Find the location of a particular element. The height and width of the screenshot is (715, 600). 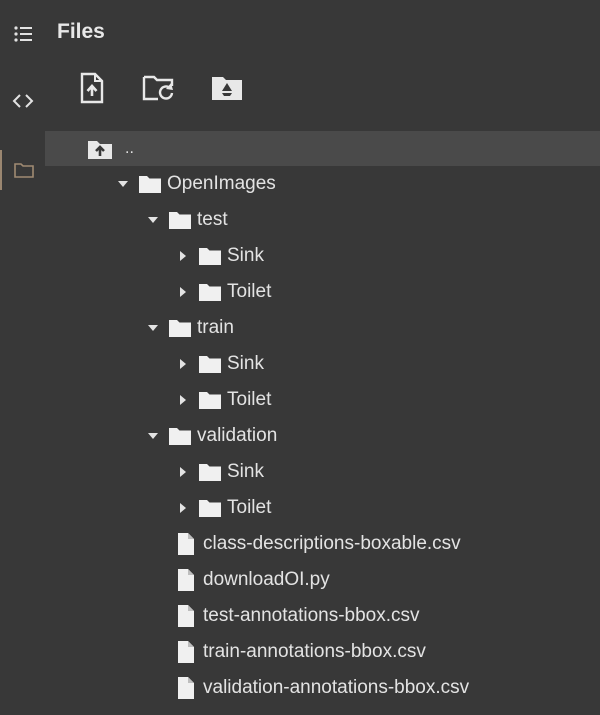

folder-row-test-sink: Sink is located at coordinates (322, 256).